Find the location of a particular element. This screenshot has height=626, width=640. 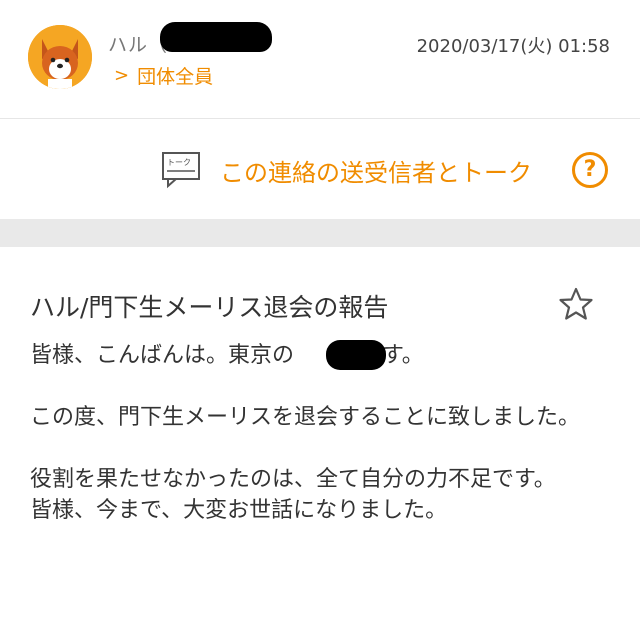

timestamp: 2020/03/17(火) 01:58 is located at coordinates (513, 46).